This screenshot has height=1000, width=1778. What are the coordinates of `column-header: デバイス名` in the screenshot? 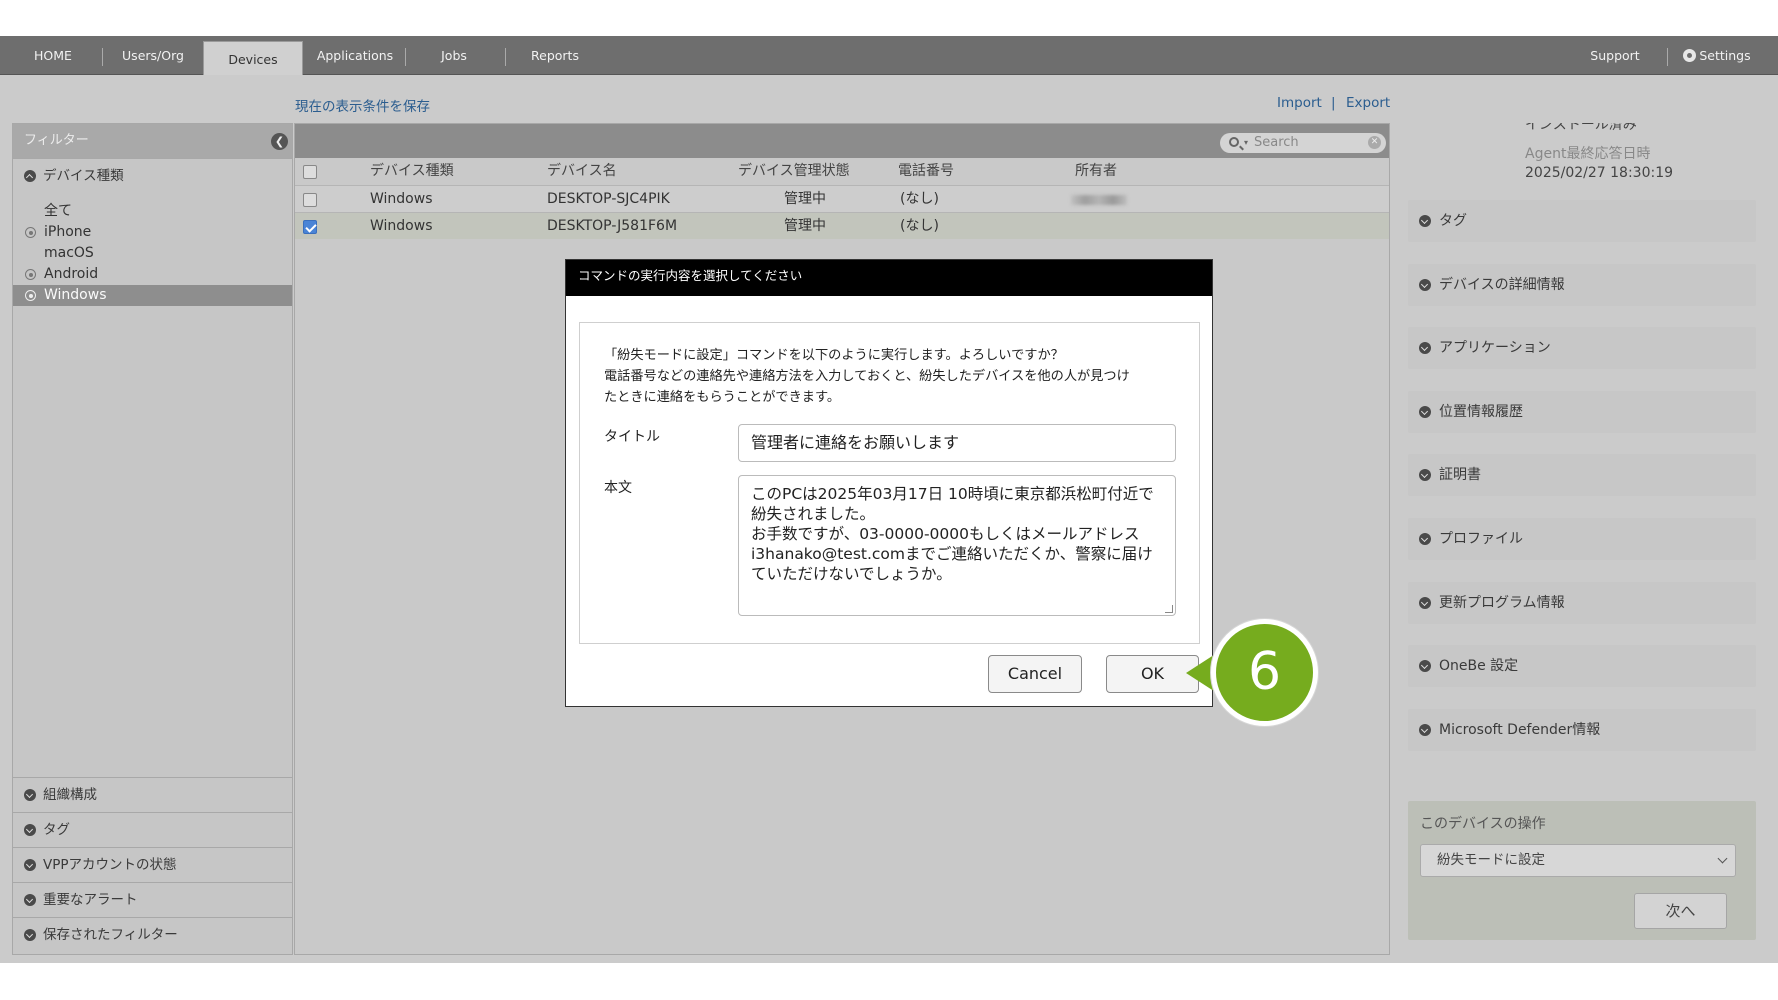 It's located at (582, 171).